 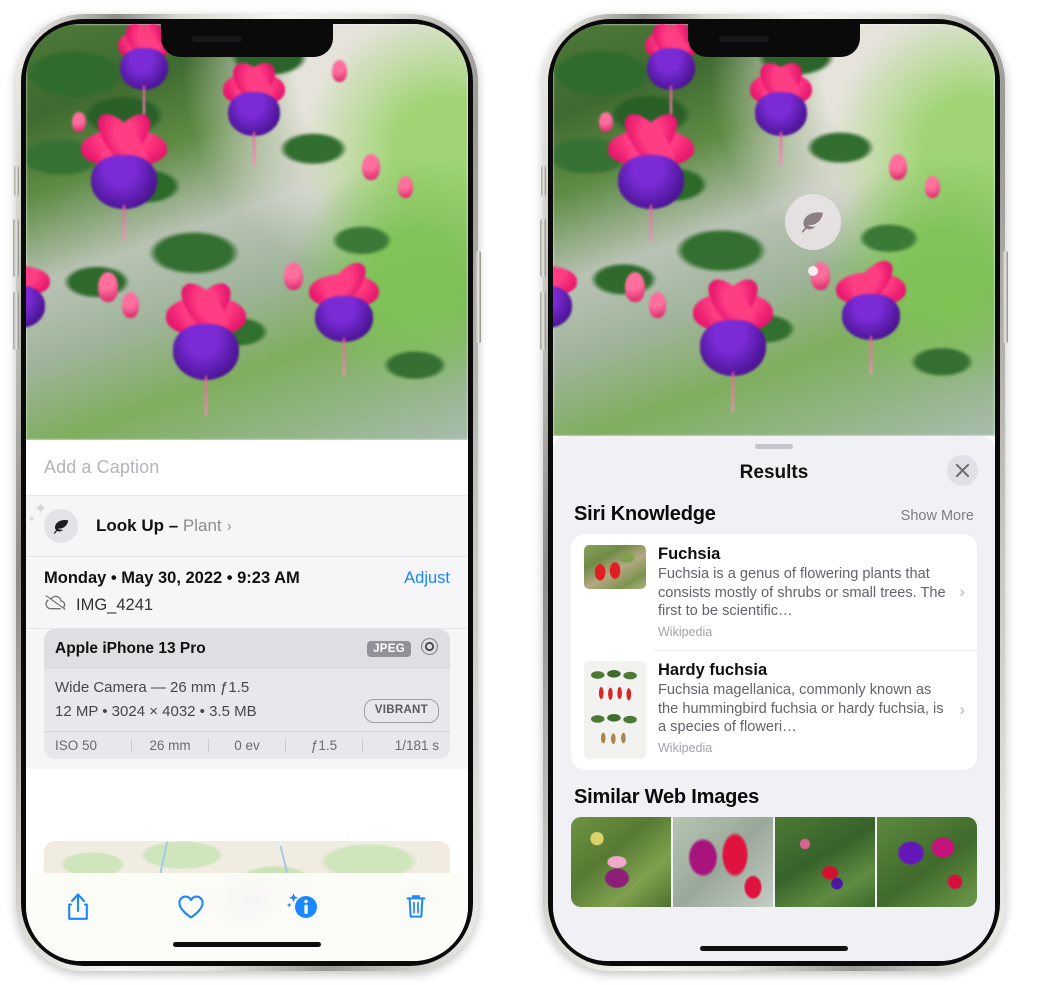 What do you see at coordinates (543, 321) in the screenshot?
I see `volume-down-button-right` at bounding box center [543, 321].